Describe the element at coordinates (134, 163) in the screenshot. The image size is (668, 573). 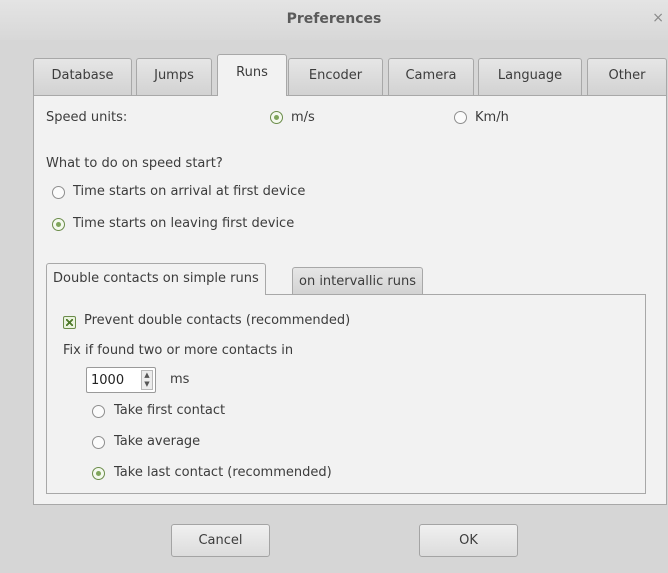
I see `speed-start-question: What to do on speed start?` at that location.